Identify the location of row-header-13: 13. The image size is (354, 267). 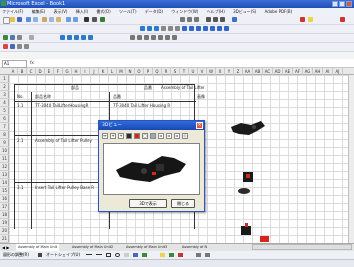
(4, 175).